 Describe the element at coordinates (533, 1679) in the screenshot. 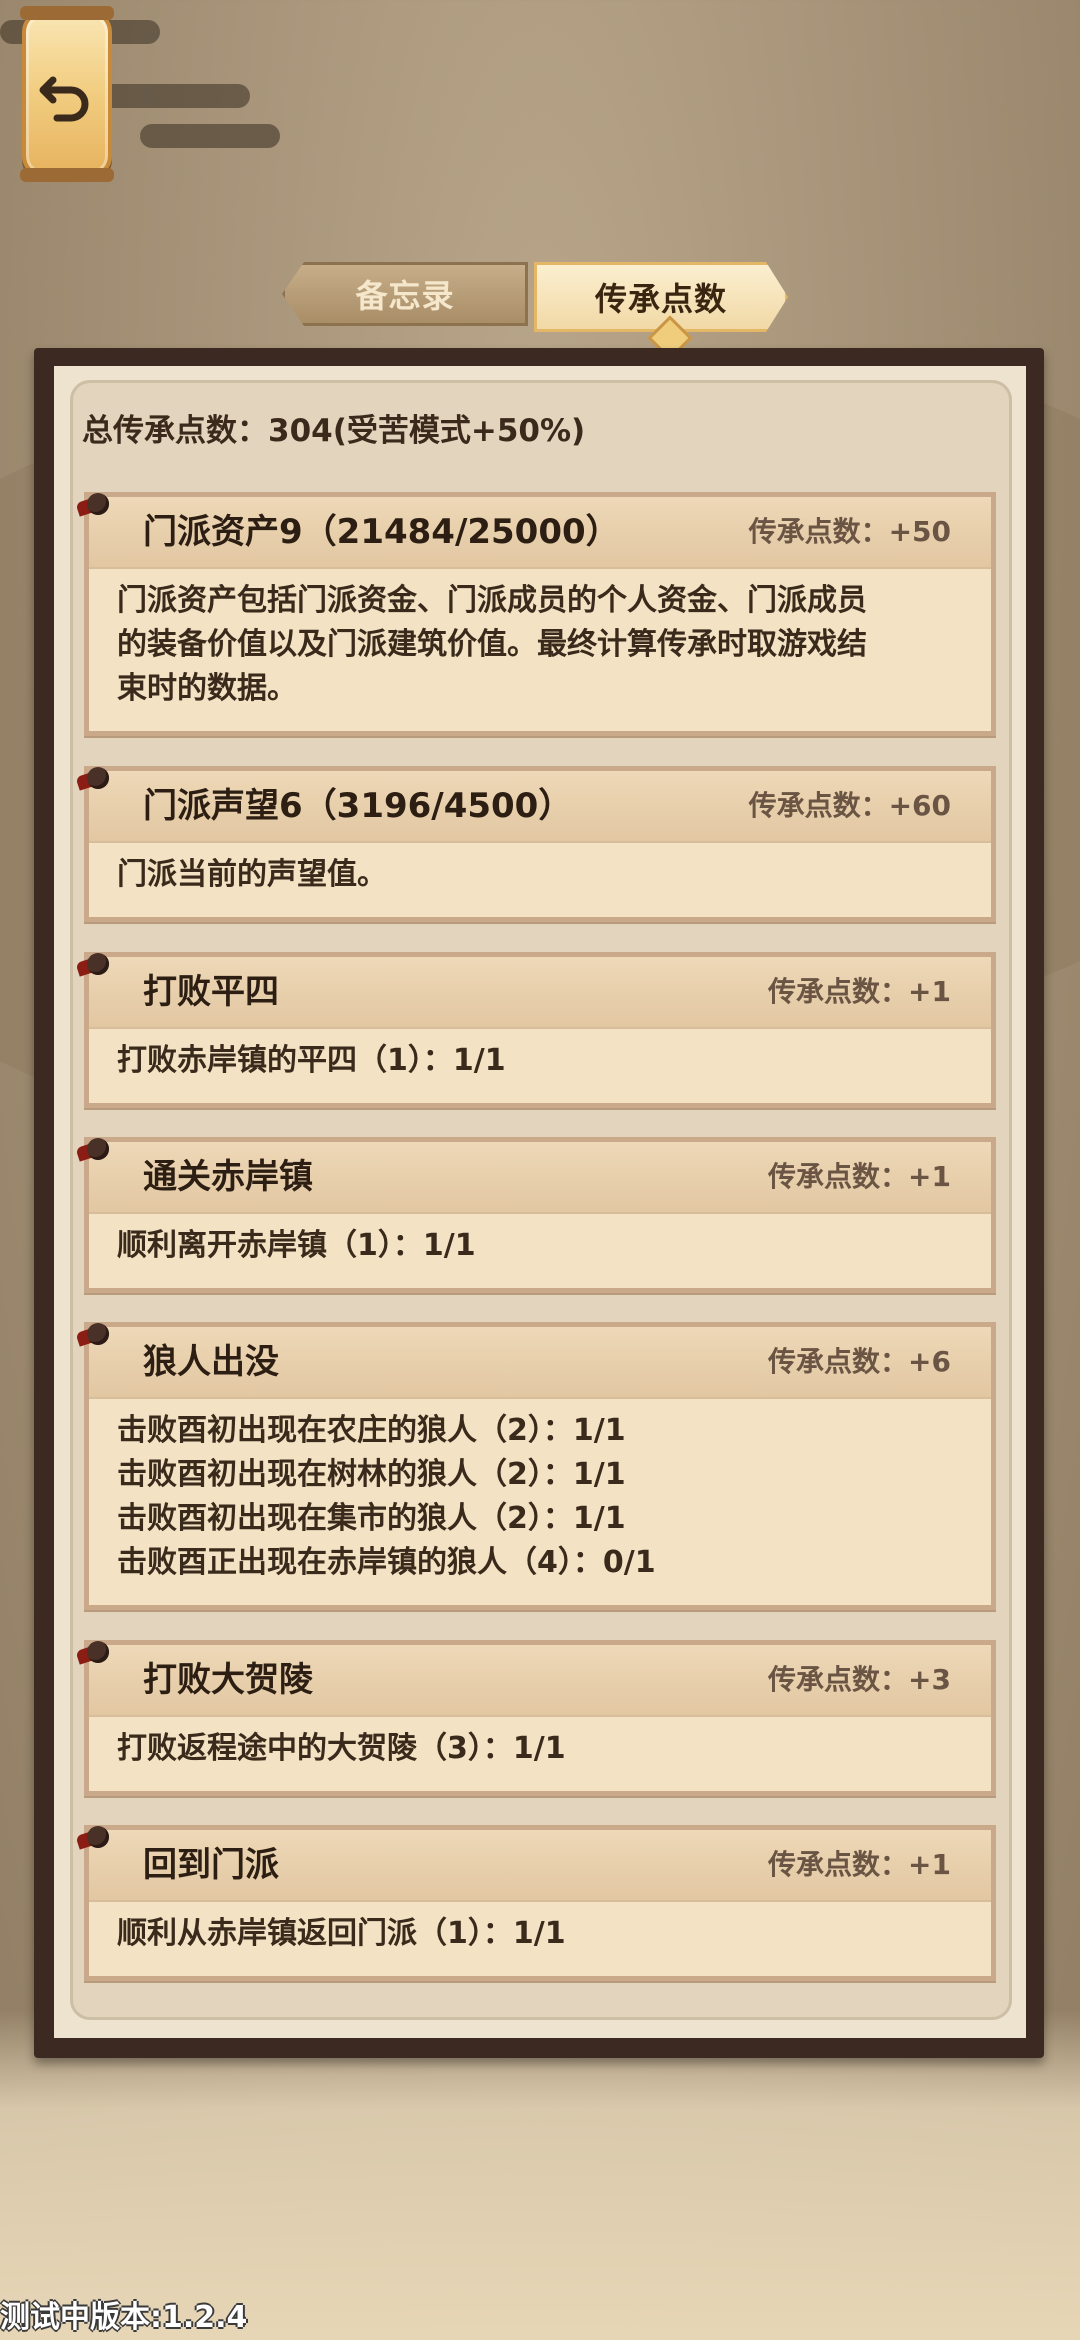

I see `card-header: 打败大贺陵 传承点数：+3` at that location.